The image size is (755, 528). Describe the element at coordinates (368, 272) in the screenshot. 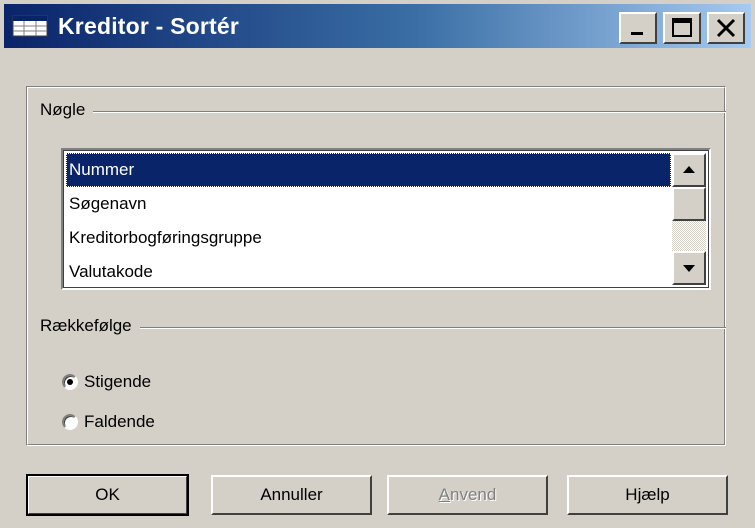

I see `list-item-valutakode: Valutakode` at that location.